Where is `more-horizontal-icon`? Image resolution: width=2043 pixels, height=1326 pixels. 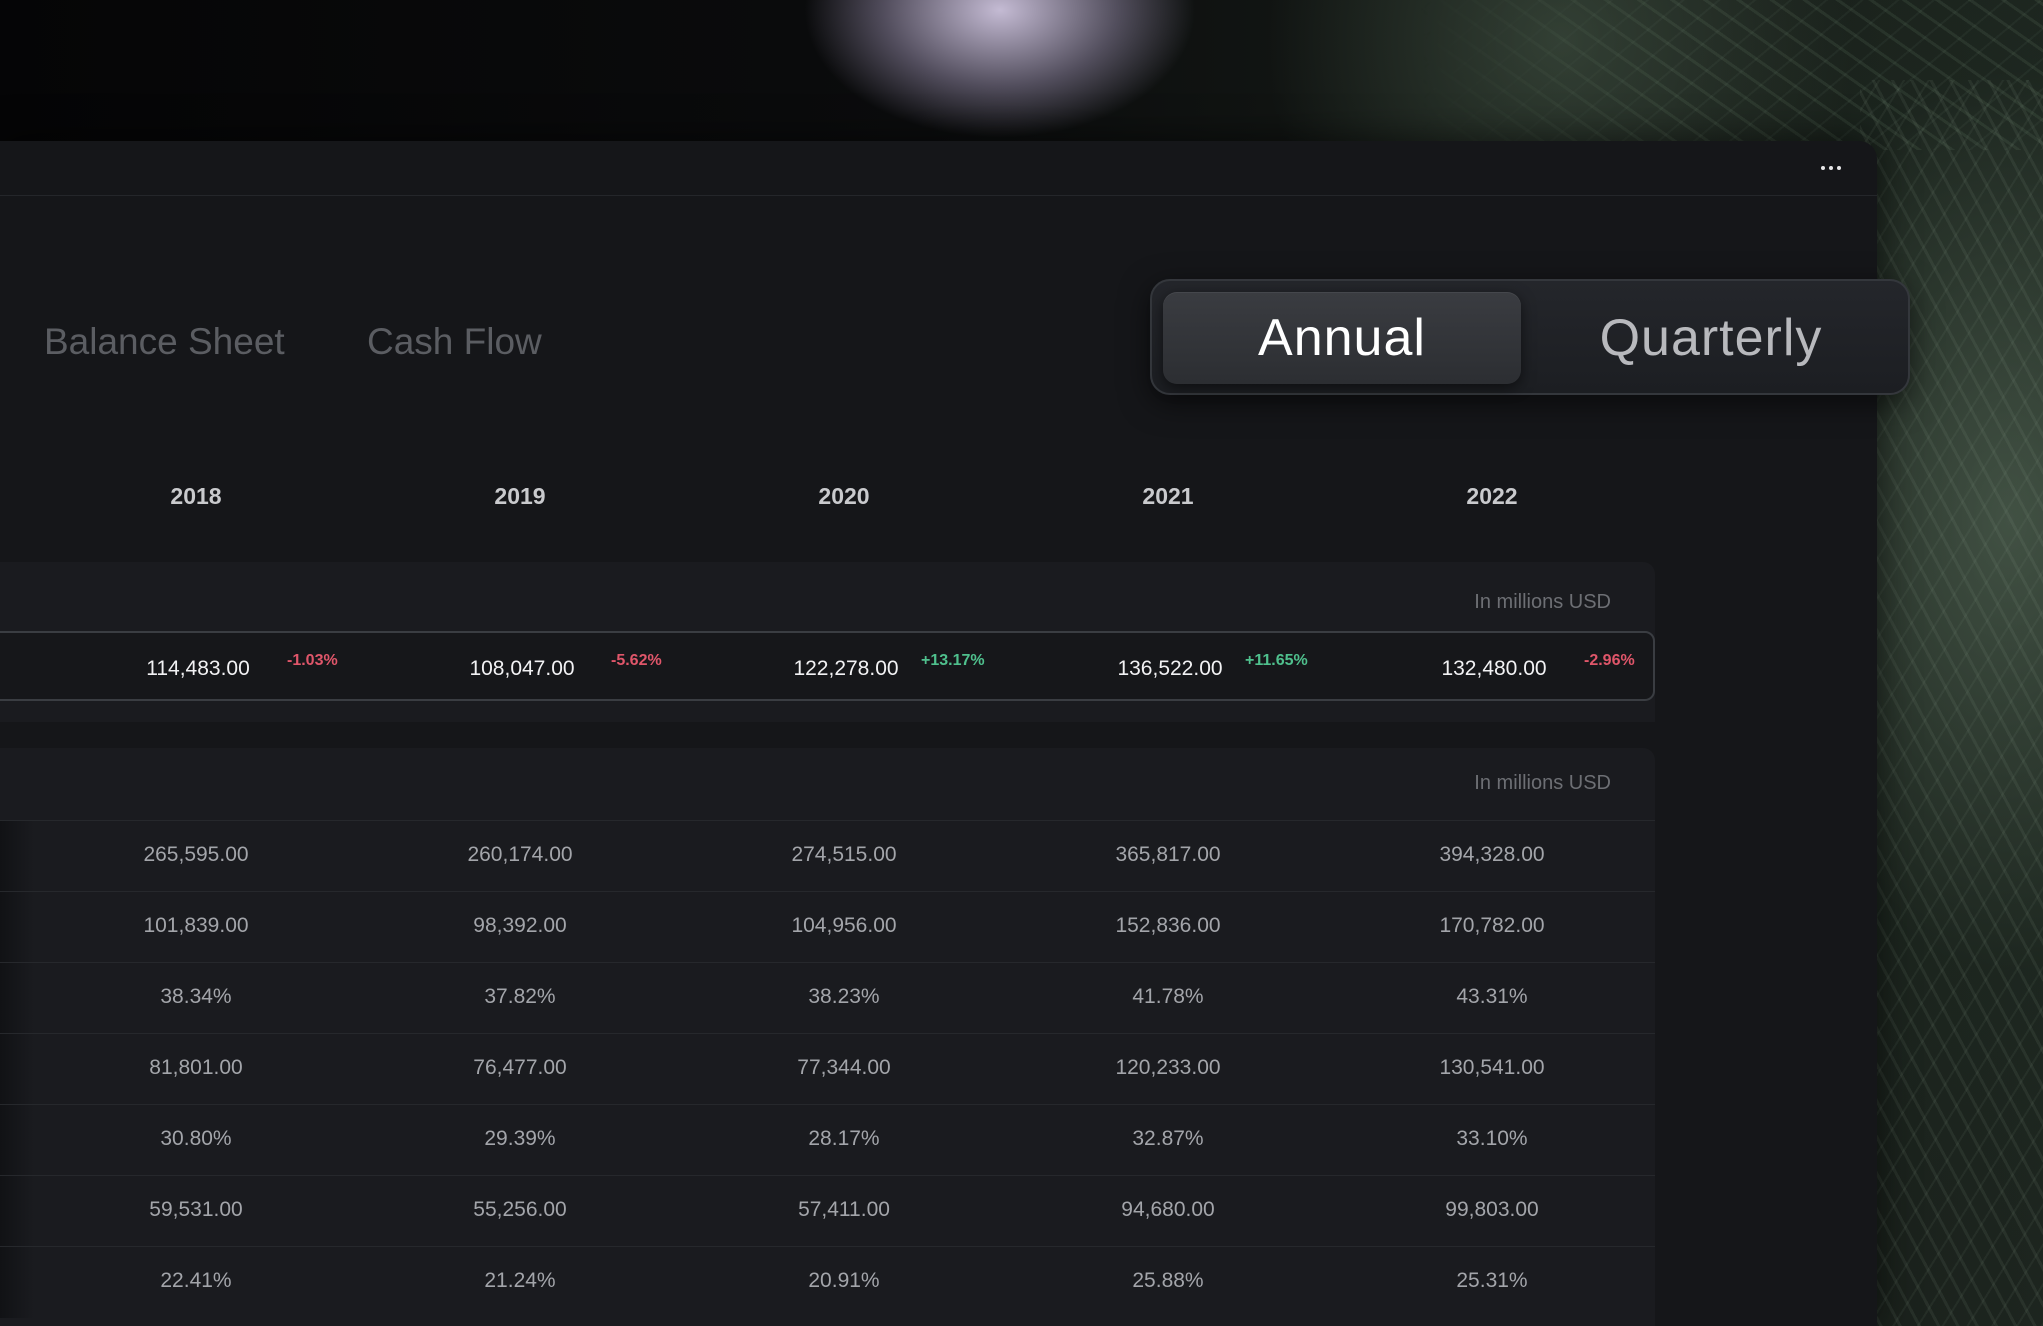
more-horizontal-icon is located at coordinates (1831, 168).